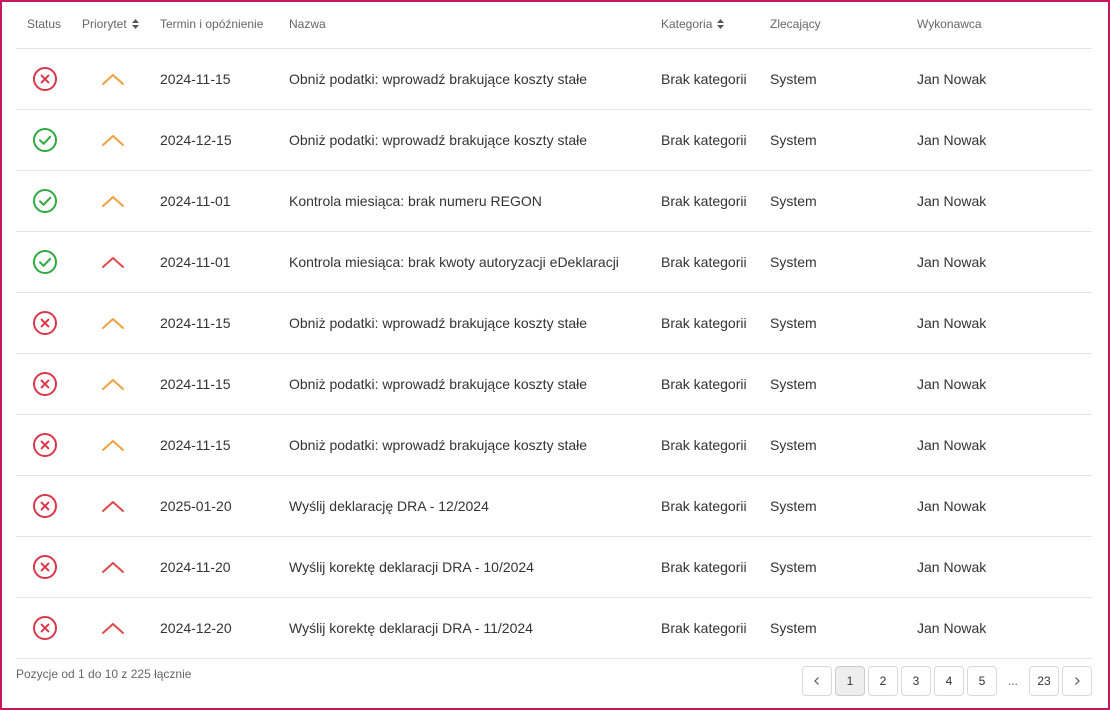 The image size is (1110, 710). I want to click on page-button-4: 4, so click(949, 681).